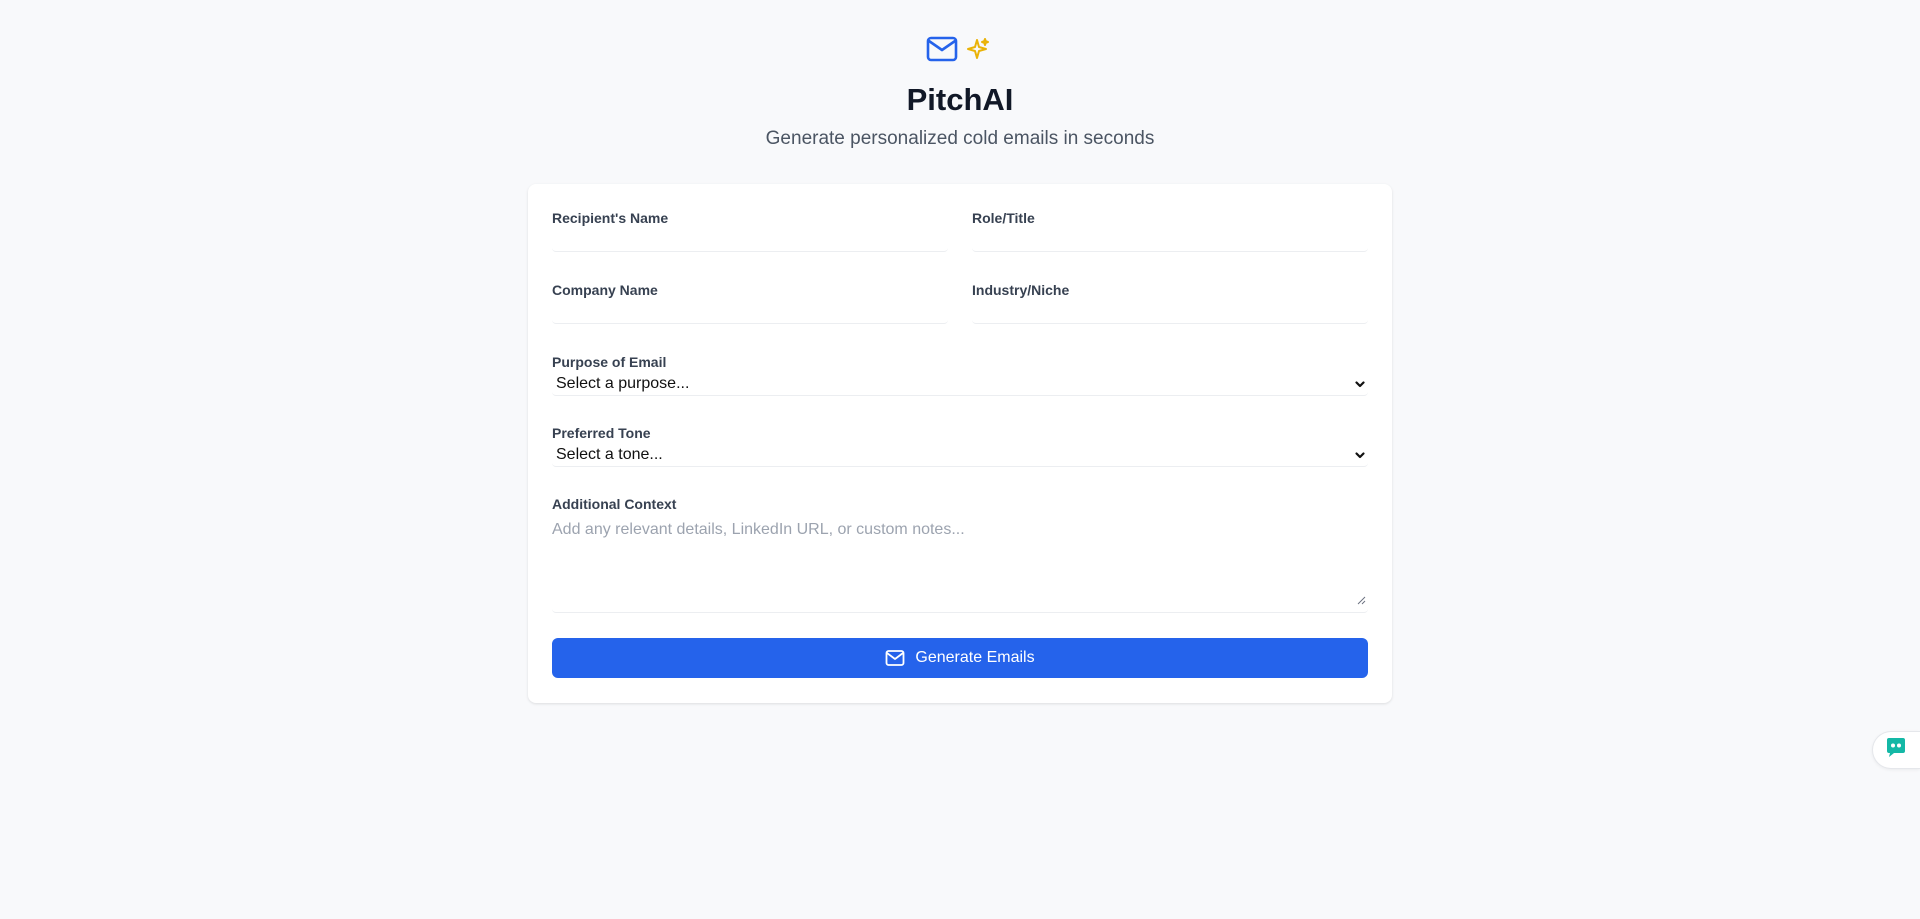 Image resolution: width=1920 pixels, height=919 pixels. I want to click on chat-bot-icon, so click(1896, 750).